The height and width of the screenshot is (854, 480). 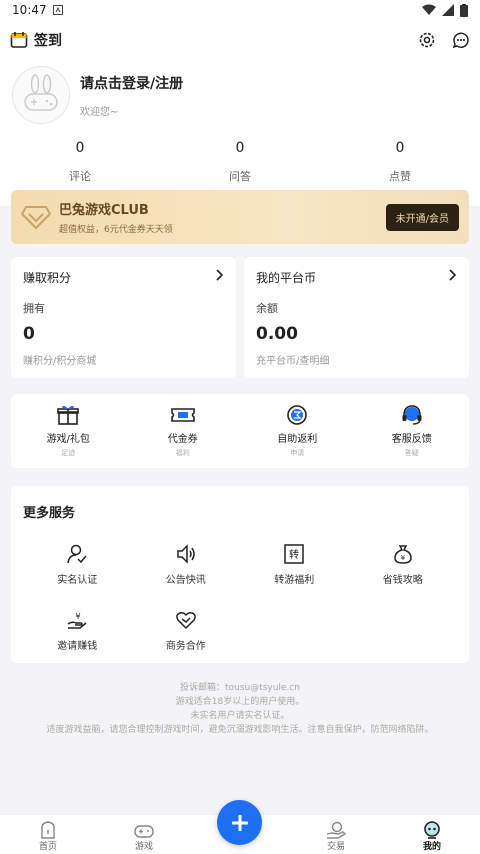 I want to click on service-business: 商务合作, so click(x=186, y=642).